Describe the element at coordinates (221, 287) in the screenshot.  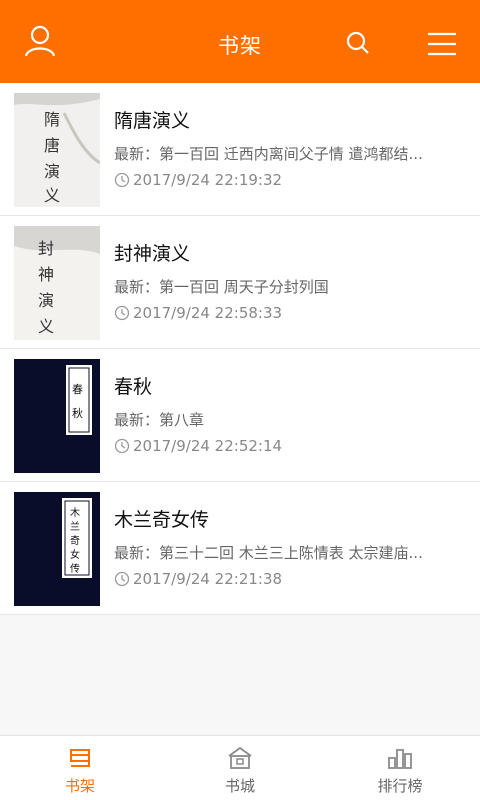
I see `latest-chapter: 最新：第一百回 周天子分封列国` at that location.